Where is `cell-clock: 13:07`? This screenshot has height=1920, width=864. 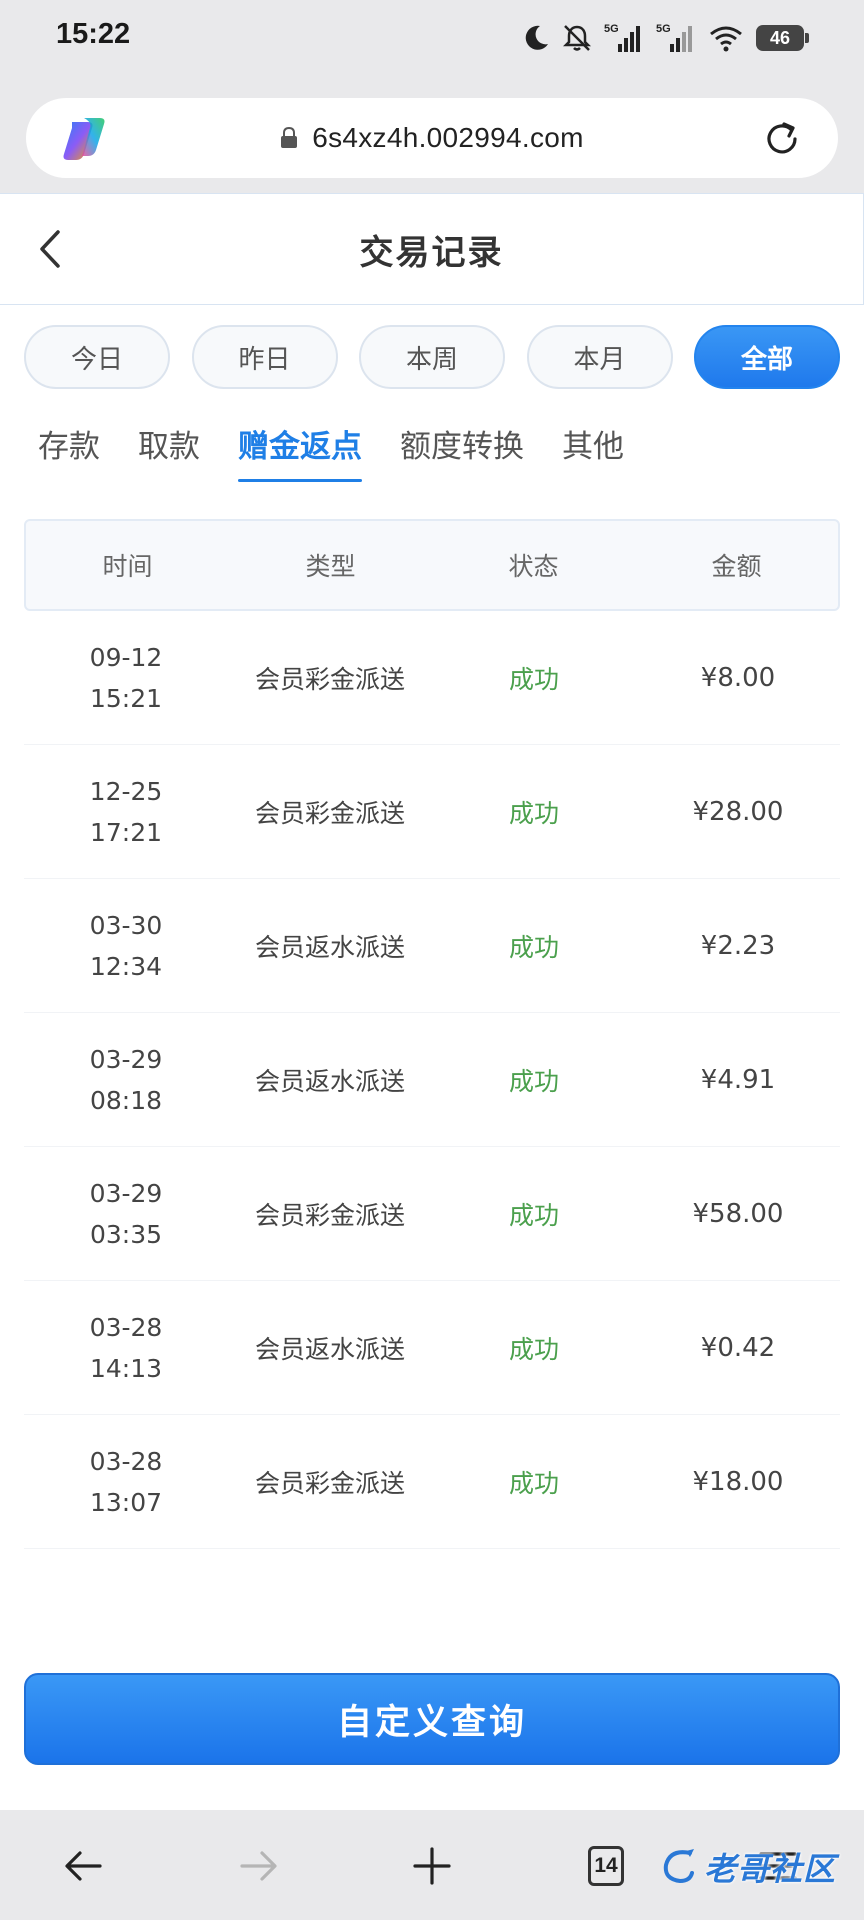 cell-clock: 13:07 is located at coordinates (126, 1502).